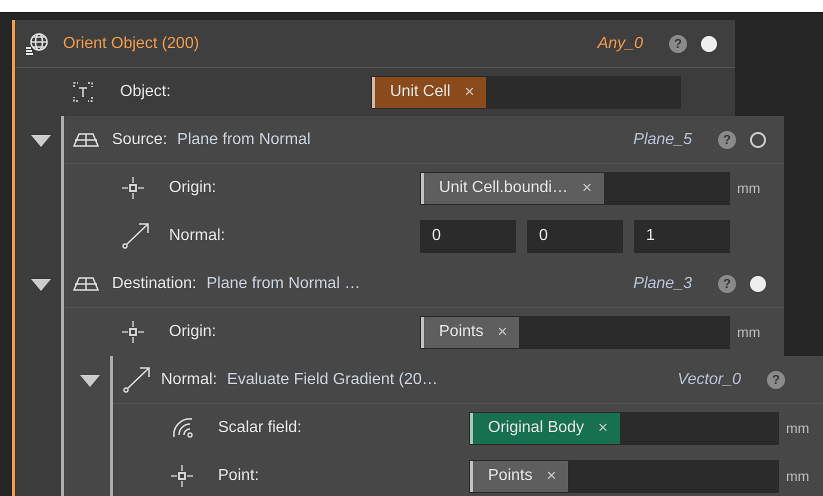 The height and width of the screenshot is (496, 823). I want to click on link-field: Unit Cell.boundi… ×, so click(575, 188).